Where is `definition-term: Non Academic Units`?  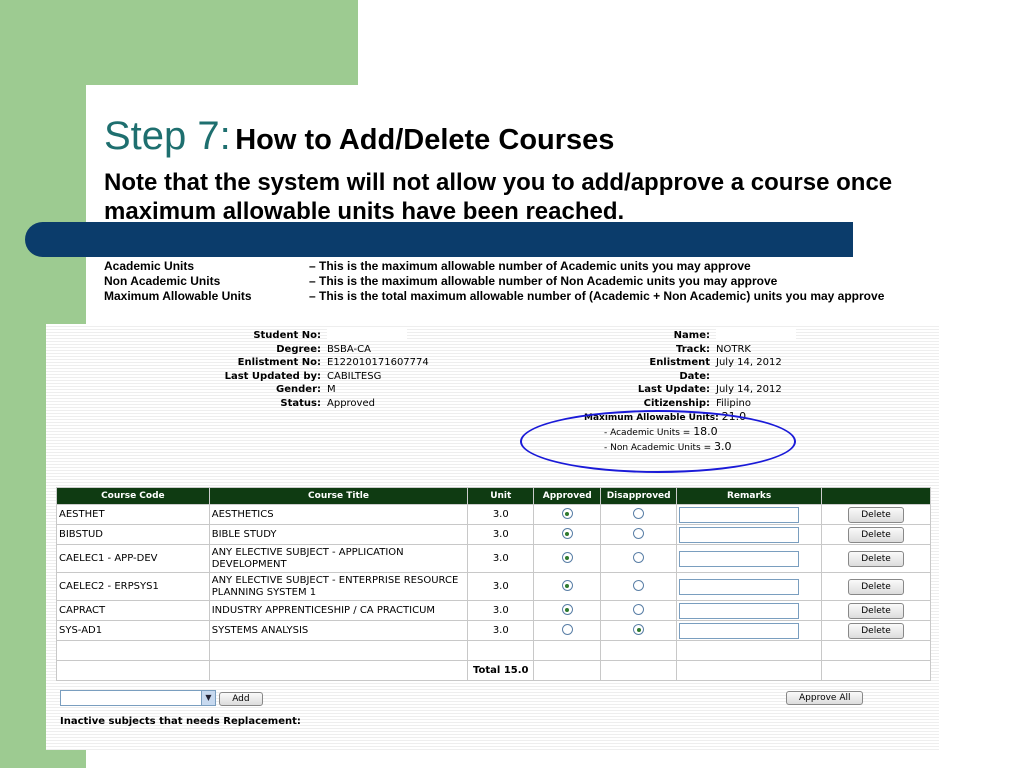 definition-term: Non Academic Units is located at coordinates (162, 281).